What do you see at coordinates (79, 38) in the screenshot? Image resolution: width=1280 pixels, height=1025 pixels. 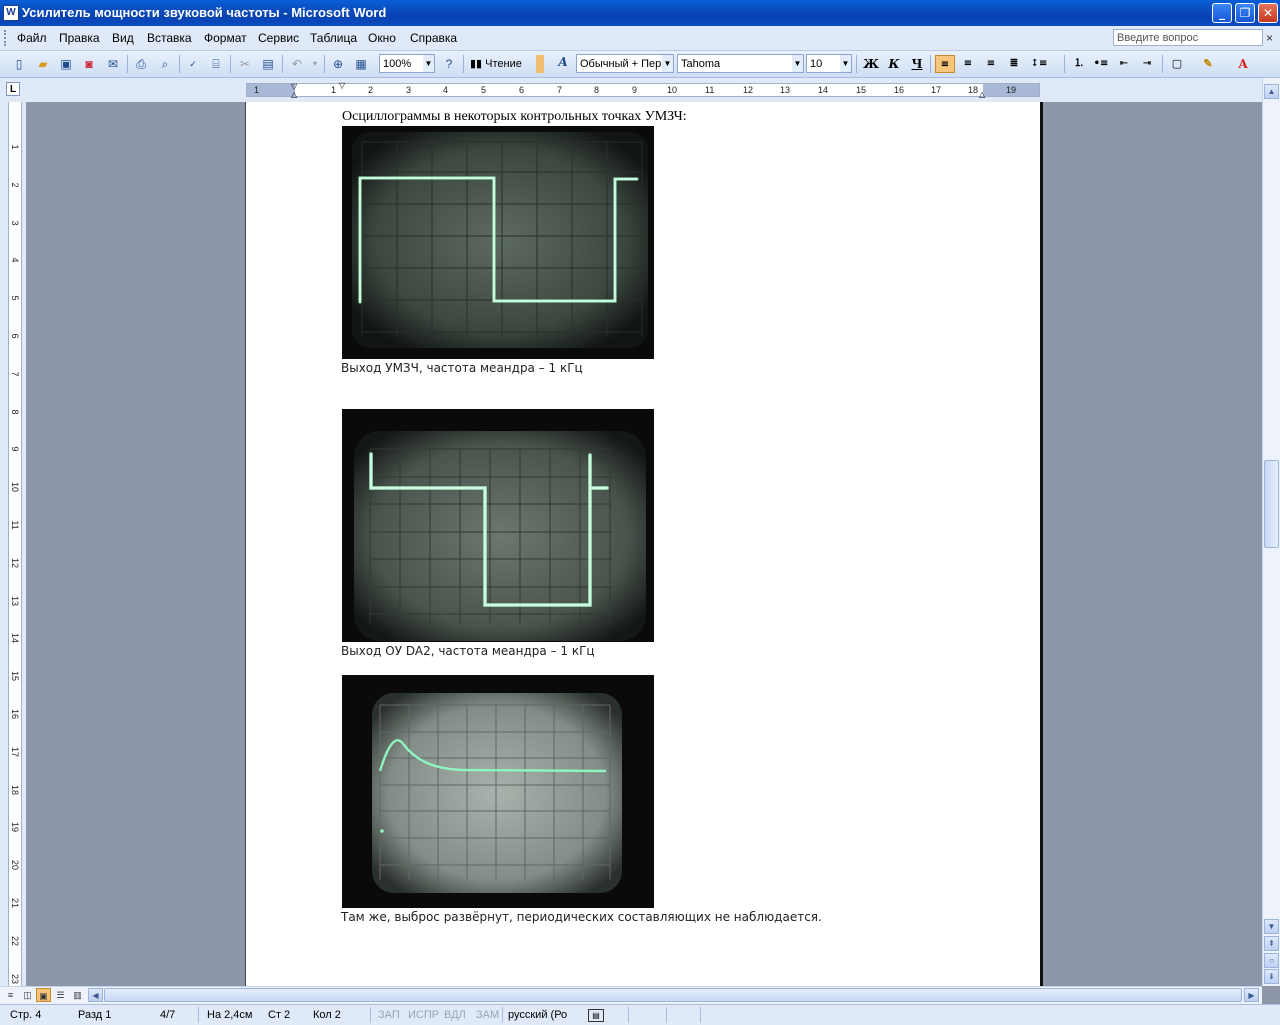 I see `menu-edit: Правка` at bounding box center [79, 38].